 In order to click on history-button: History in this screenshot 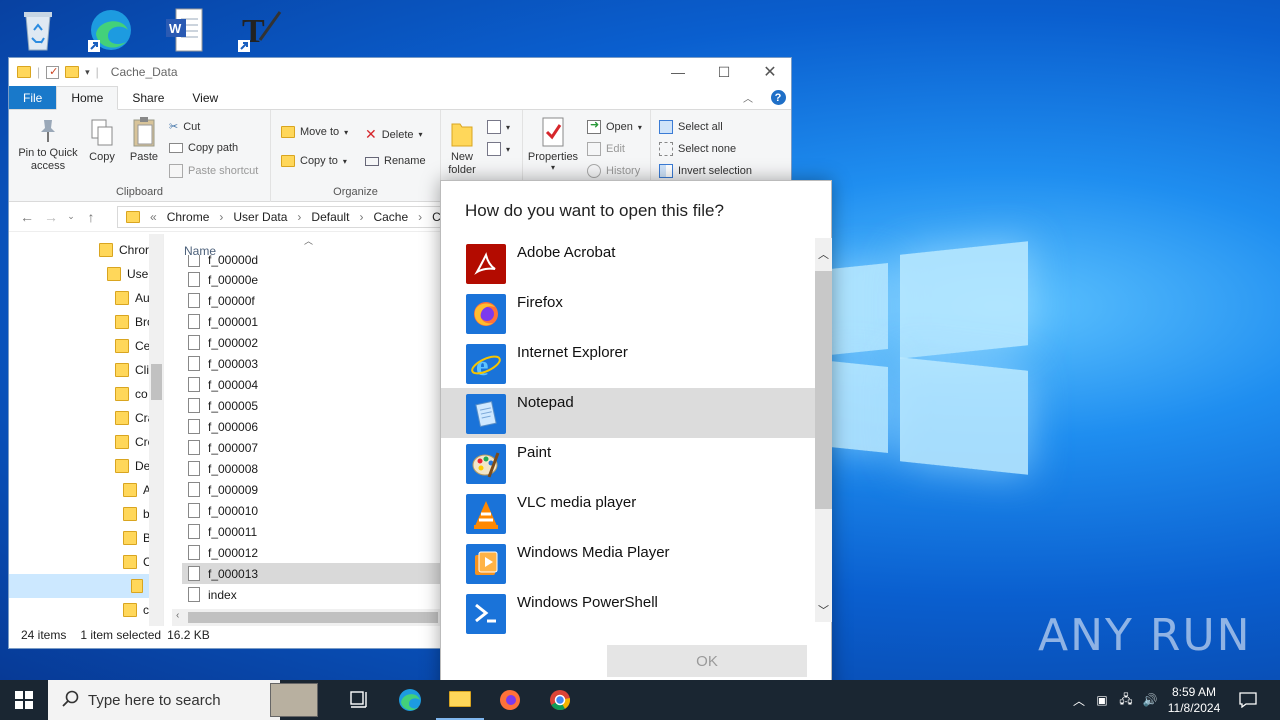, I will do `click(613, 171)`.